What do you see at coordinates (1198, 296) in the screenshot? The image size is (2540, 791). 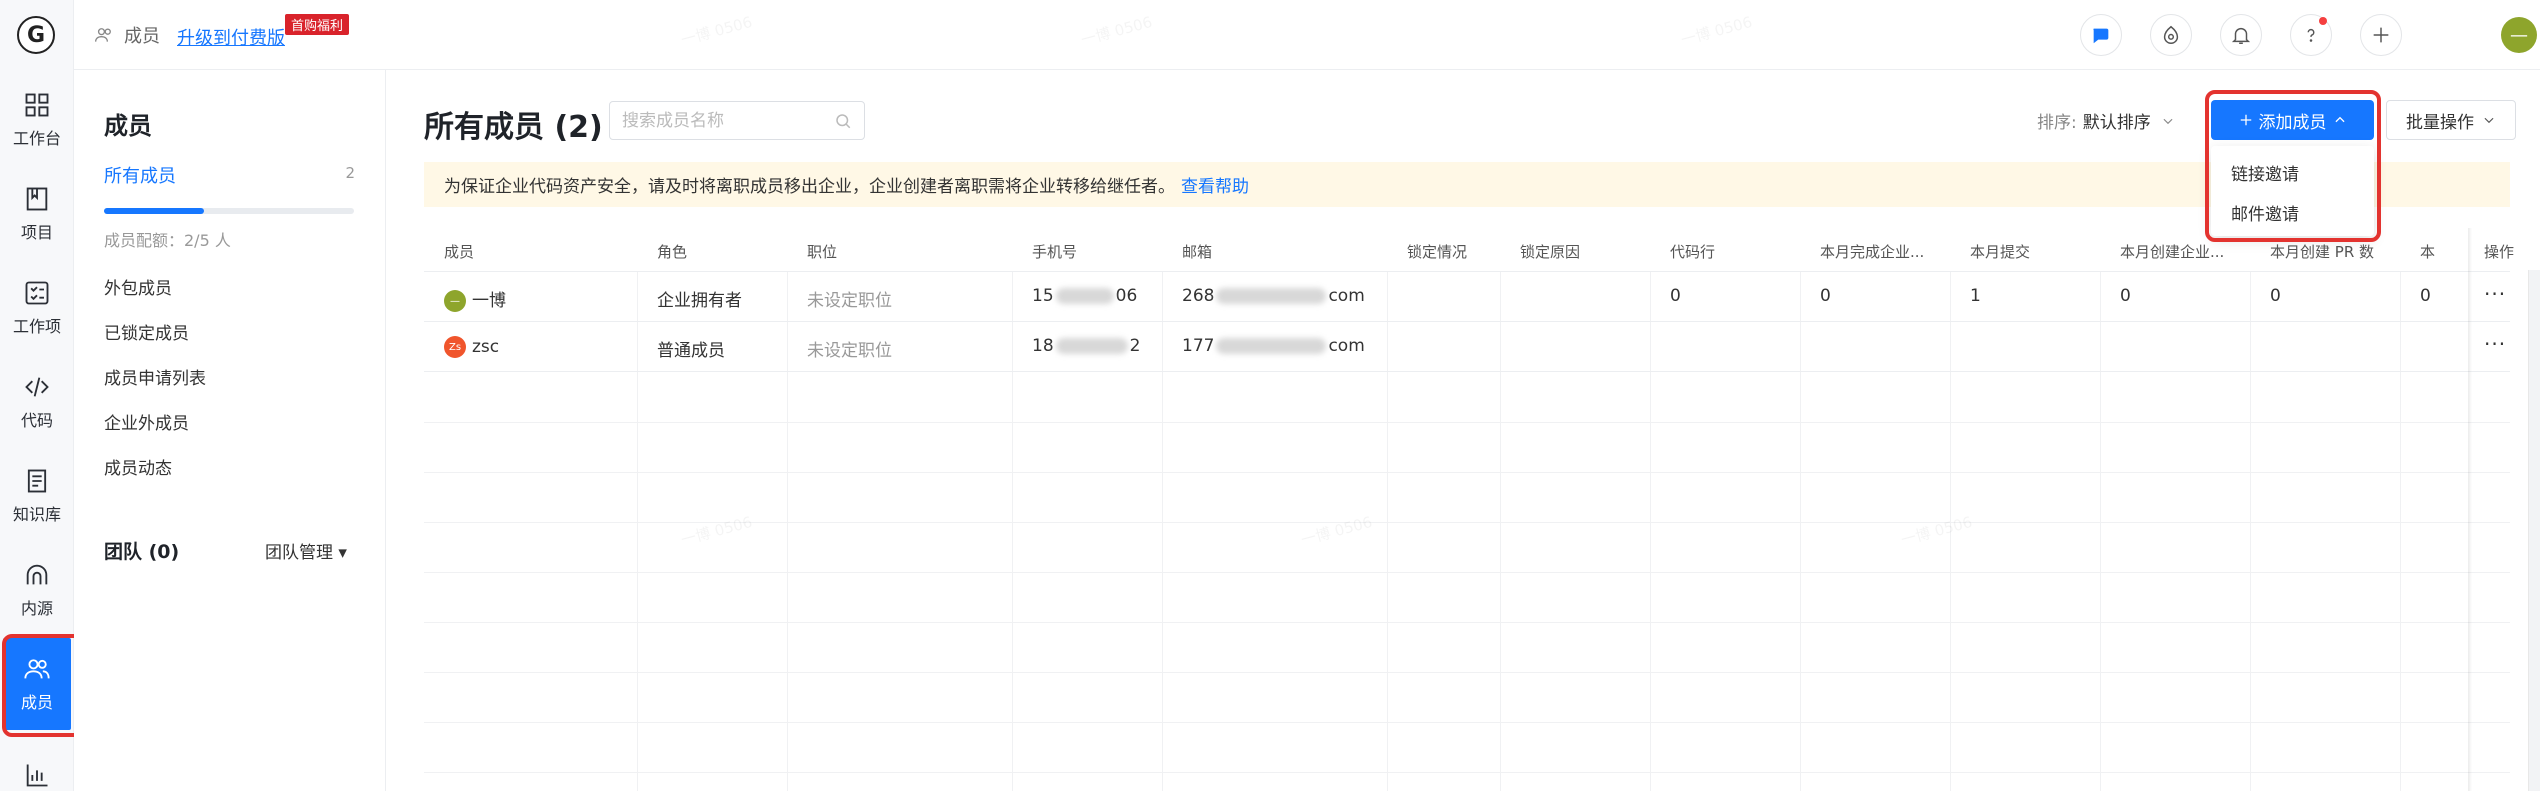 I see `email-prefix: 268` at bounding box center [1198, 296].